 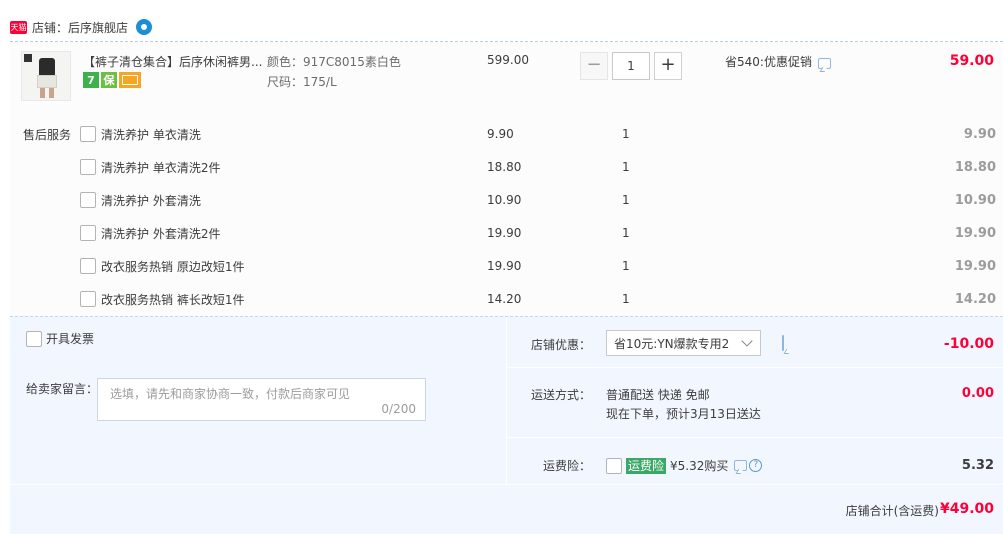 I want to click on insurance-tag: 运费险, so click(x=646, y=465).